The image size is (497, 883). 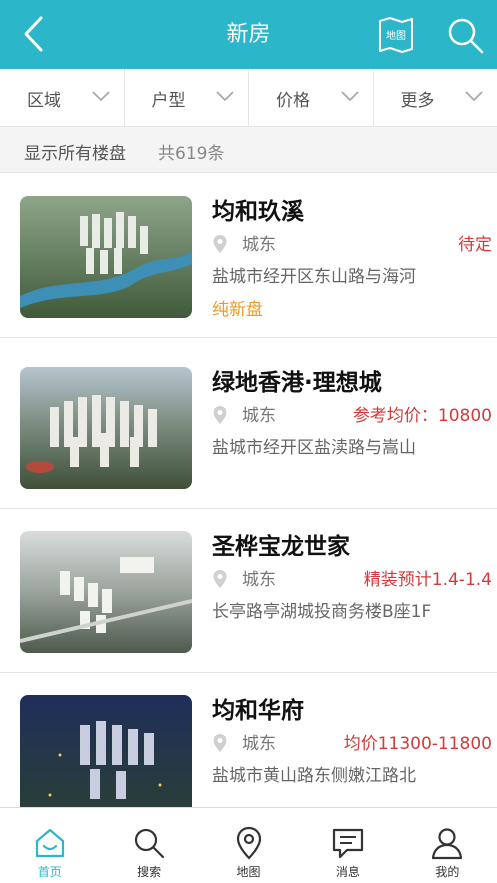 I want to click on tab-home: 首页, so click(x=49, y=845).